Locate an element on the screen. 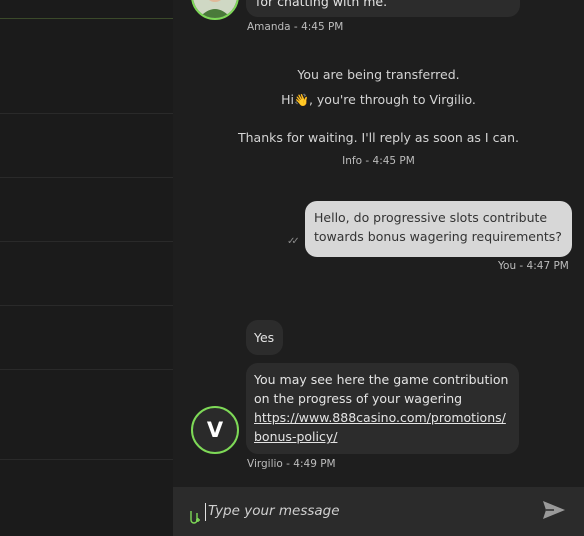 Image resolution: width=584 pixels, height=536 pixels. message-composer is located at coordinates (378, 511).